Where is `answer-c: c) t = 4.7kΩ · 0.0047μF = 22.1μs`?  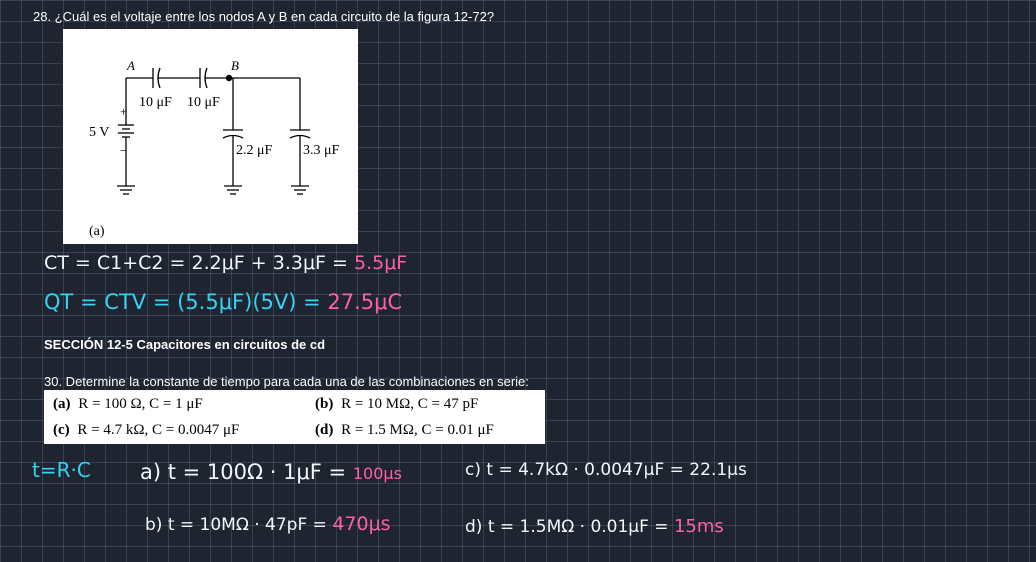
answer-c: c) t = 4.7kΩ · 0.0047μF = 22.1μs is located at coordinates (606, 470).